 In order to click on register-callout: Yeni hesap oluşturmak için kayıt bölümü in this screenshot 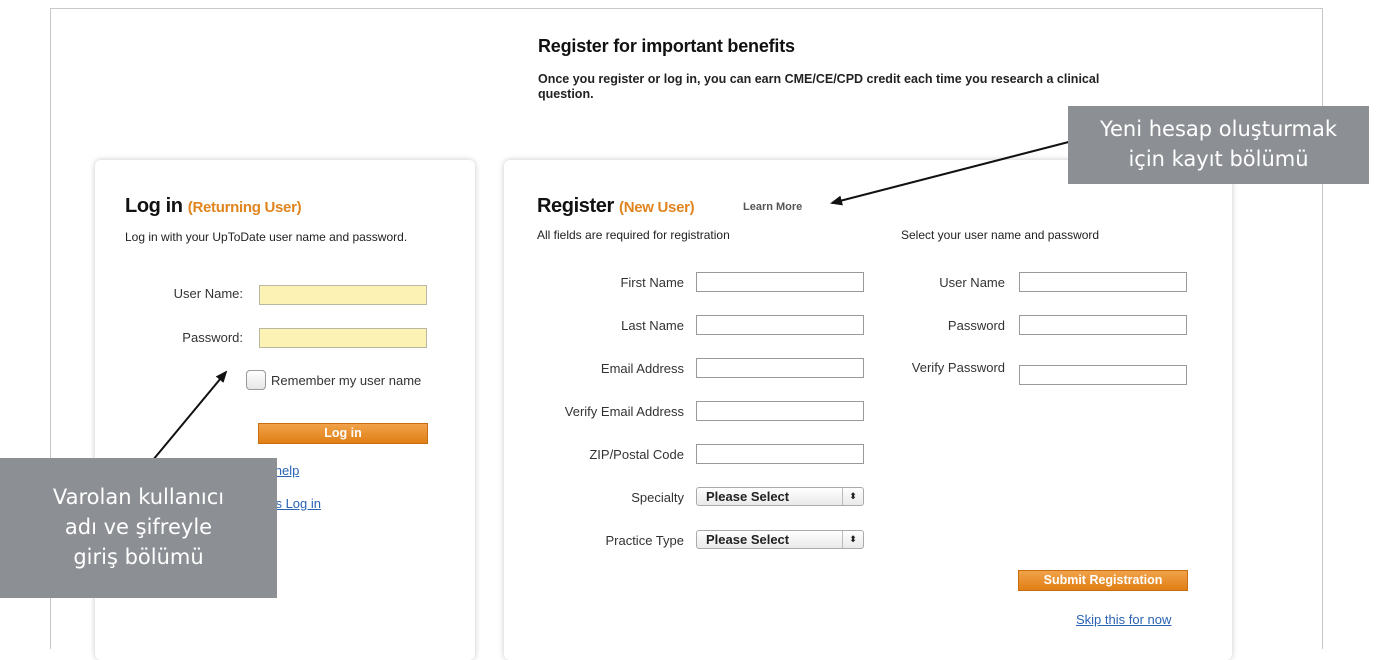, I will do `click(1218, 145)`.